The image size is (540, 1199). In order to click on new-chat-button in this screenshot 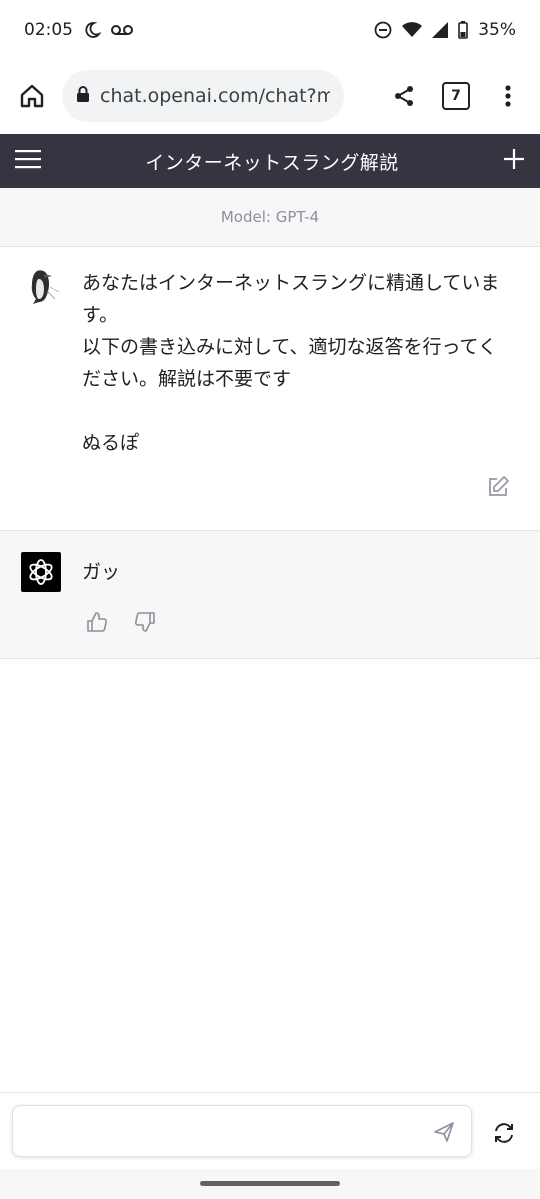, I will do `click(514, 161)`.